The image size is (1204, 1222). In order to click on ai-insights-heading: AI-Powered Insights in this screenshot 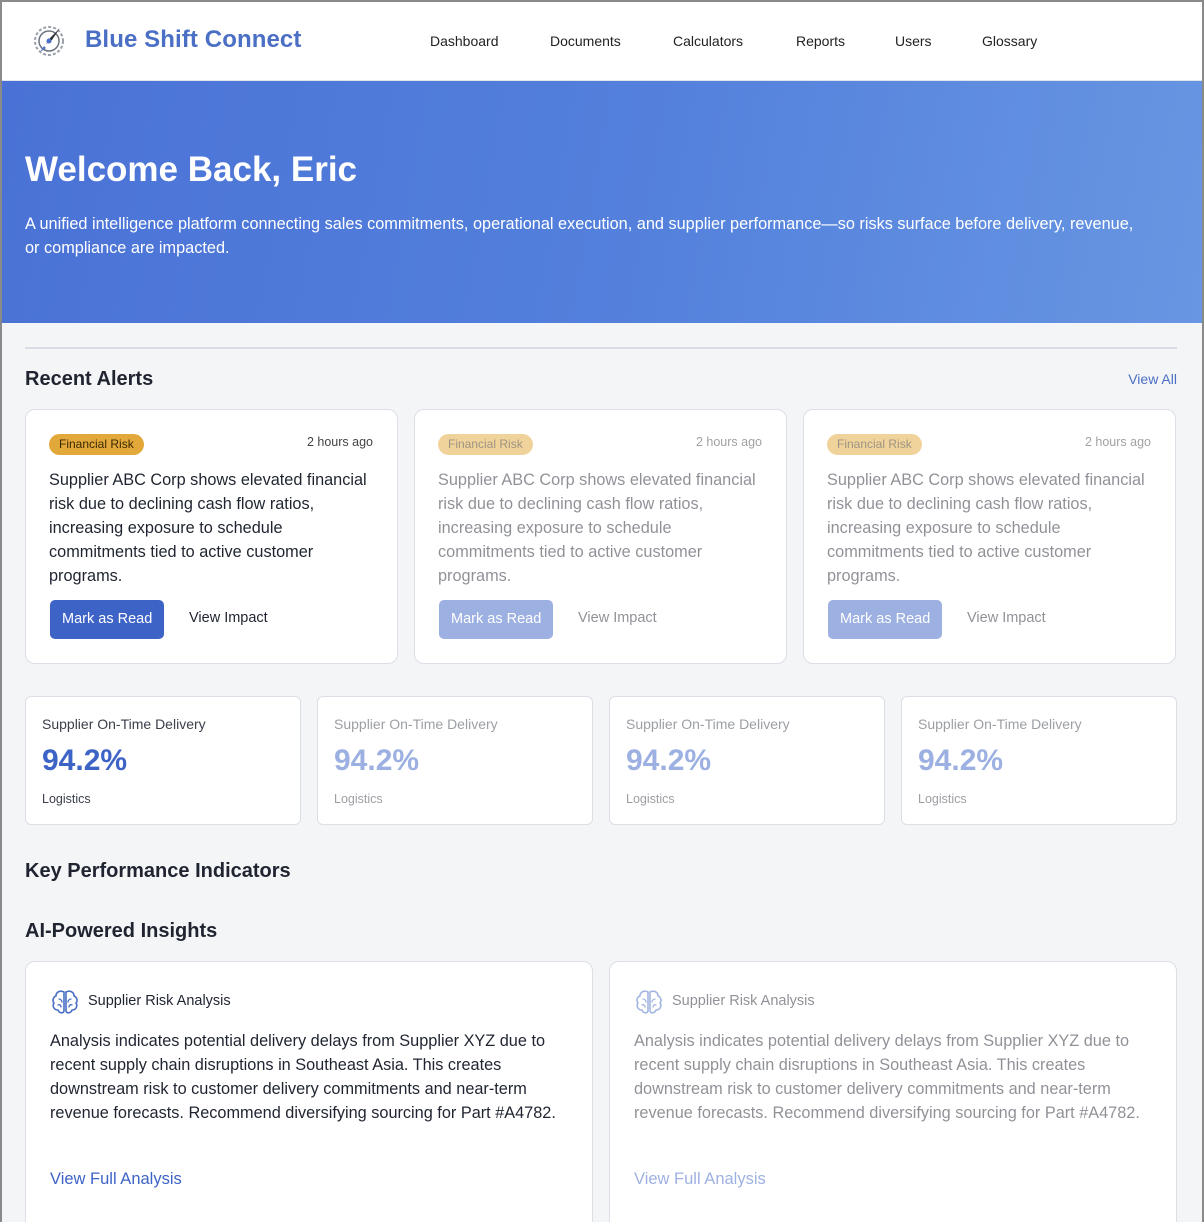, I will do `click(121, 931)`.